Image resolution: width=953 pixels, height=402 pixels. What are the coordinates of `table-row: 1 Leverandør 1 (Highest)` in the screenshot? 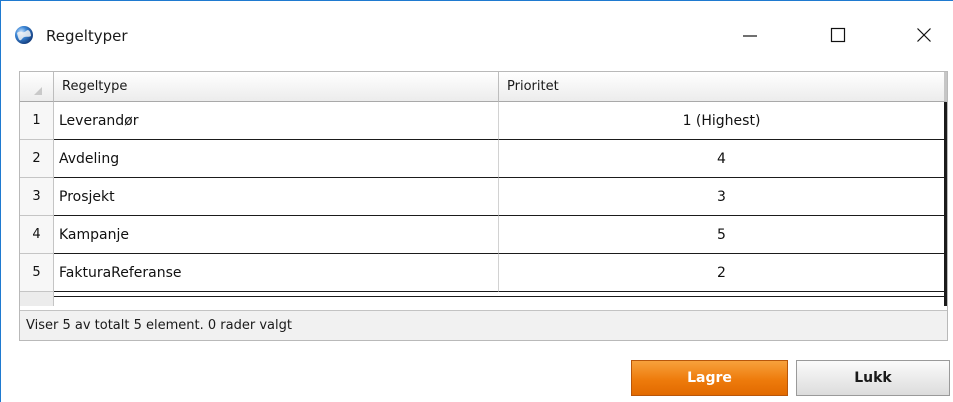 It's located at (484, 121).